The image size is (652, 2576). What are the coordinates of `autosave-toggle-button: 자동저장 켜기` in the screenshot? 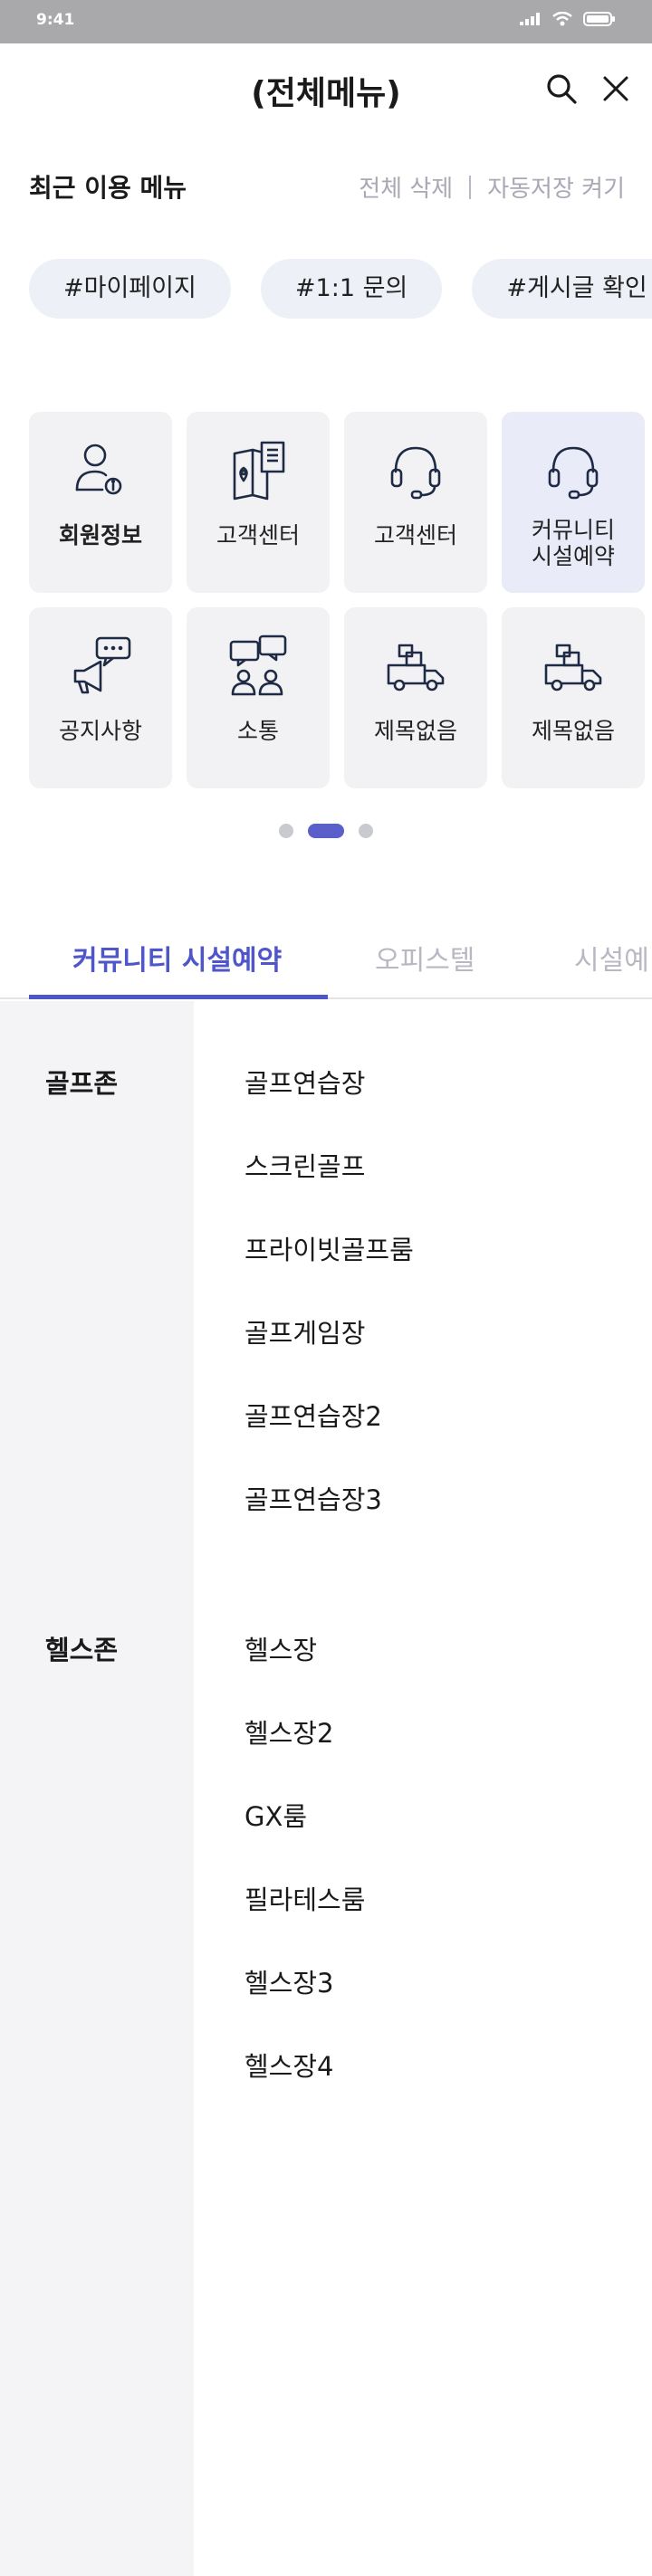 It's located at (556, 187).